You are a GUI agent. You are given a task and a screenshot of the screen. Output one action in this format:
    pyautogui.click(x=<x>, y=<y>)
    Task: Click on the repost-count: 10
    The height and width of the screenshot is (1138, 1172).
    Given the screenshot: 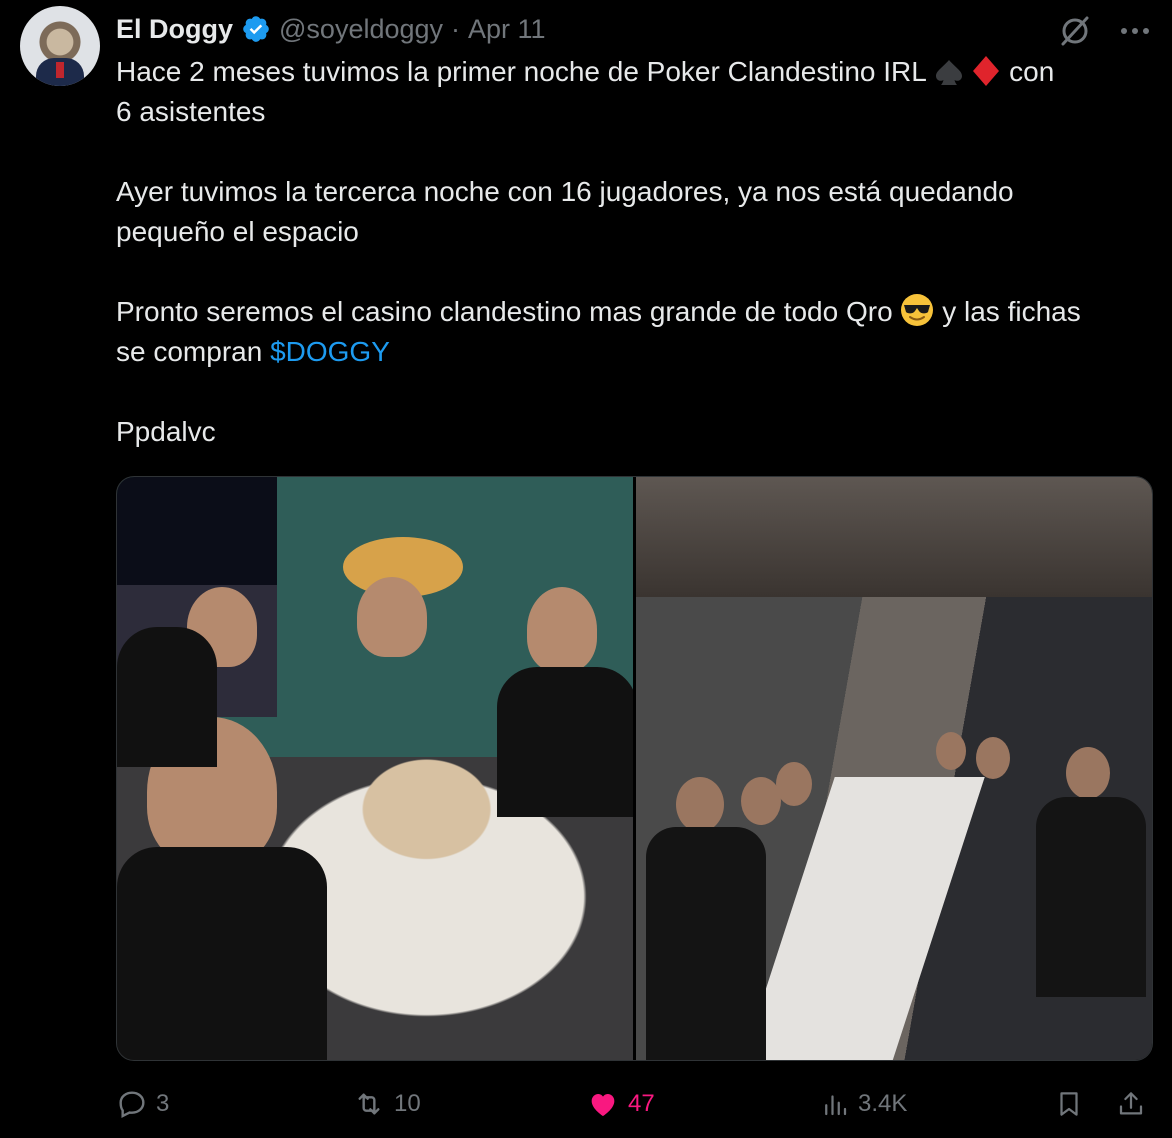 What is the action you would take?
    pyautogui.click(x=407, y=1103)
    